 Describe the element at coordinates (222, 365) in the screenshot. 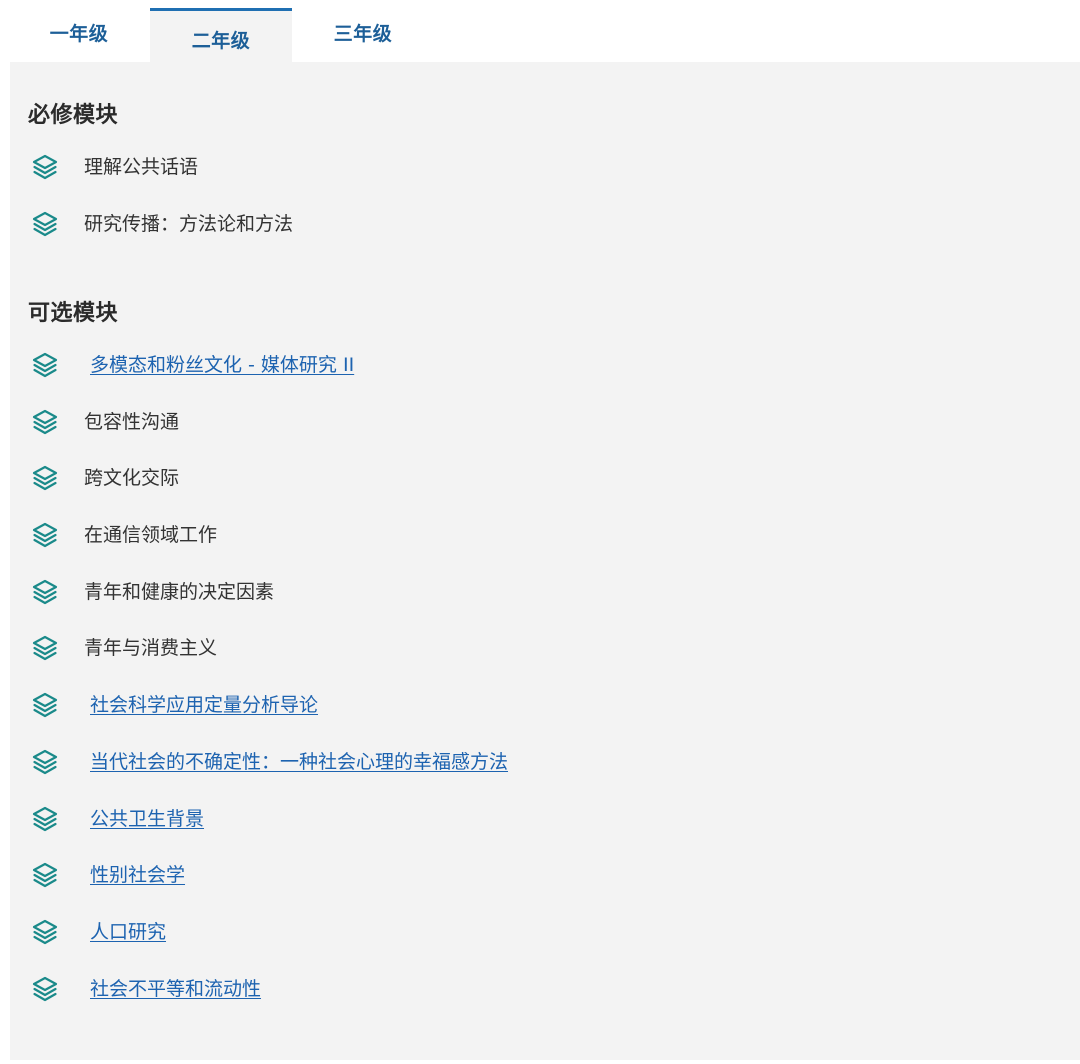

I see `module-link: 多模态和粉丝文化 - 媒体研究 II` at that location.